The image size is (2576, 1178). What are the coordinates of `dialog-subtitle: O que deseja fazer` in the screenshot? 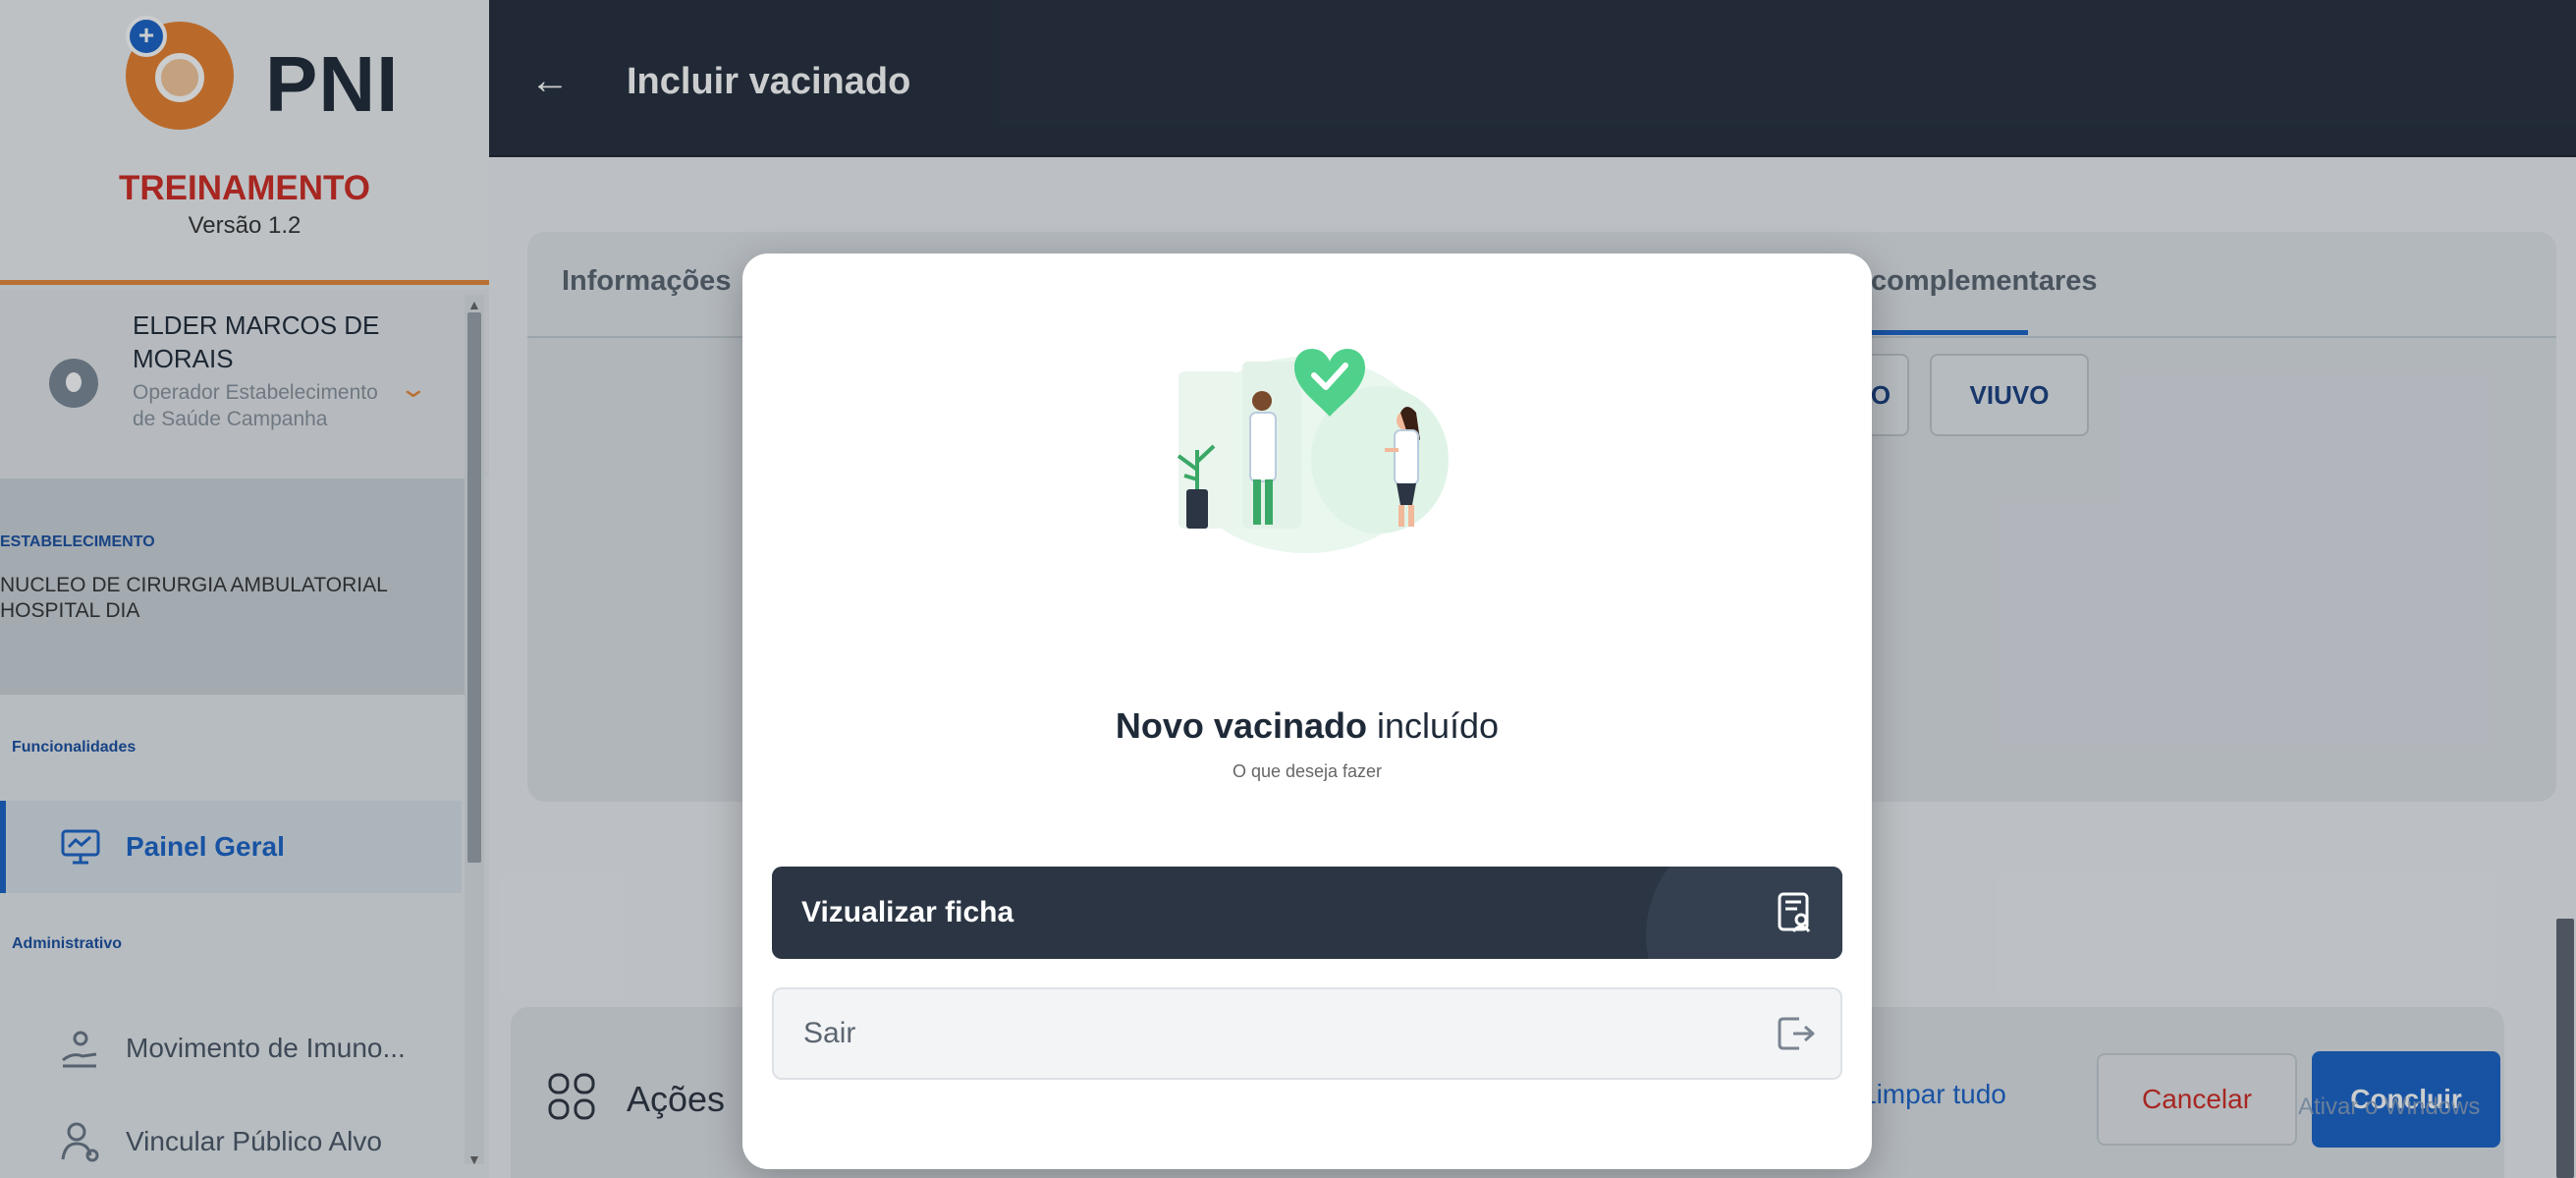 It's located at (1307, 771).